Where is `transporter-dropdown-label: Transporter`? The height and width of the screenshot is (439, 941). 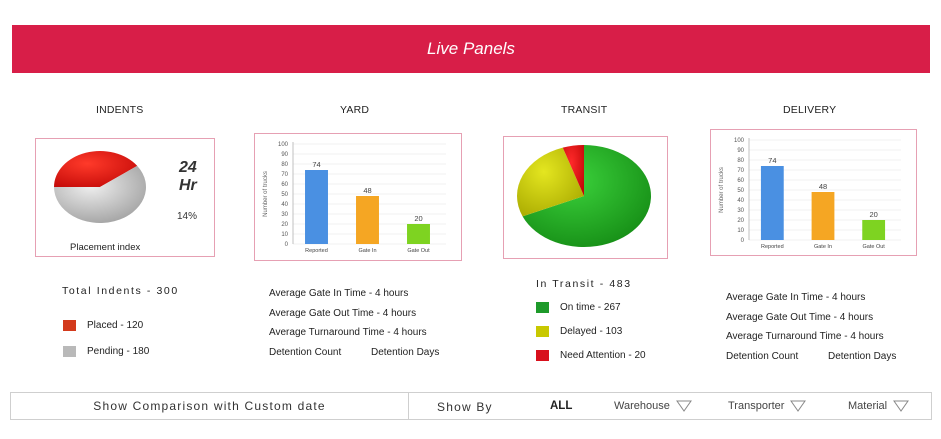 transporter-dropdown-label: Transporter is located at coordinates (756, 406).